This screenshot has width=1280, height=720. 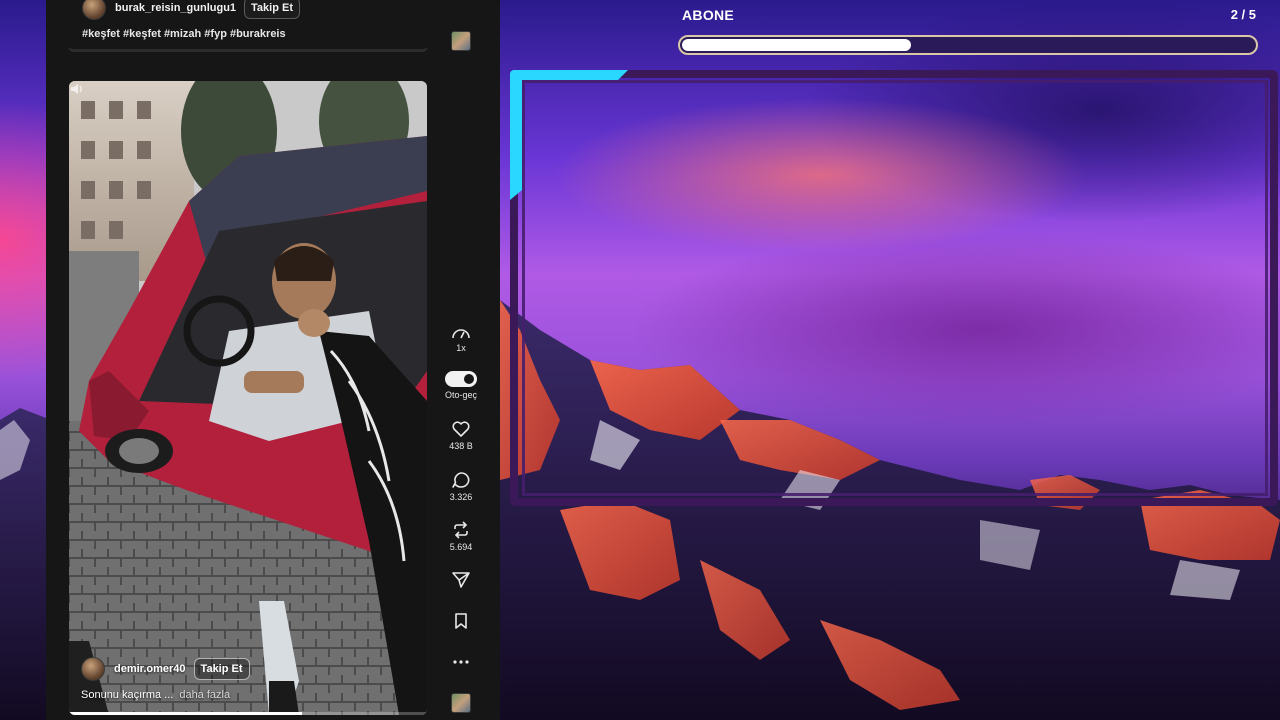 I want to click on more-button, so click(x=461, y=662).